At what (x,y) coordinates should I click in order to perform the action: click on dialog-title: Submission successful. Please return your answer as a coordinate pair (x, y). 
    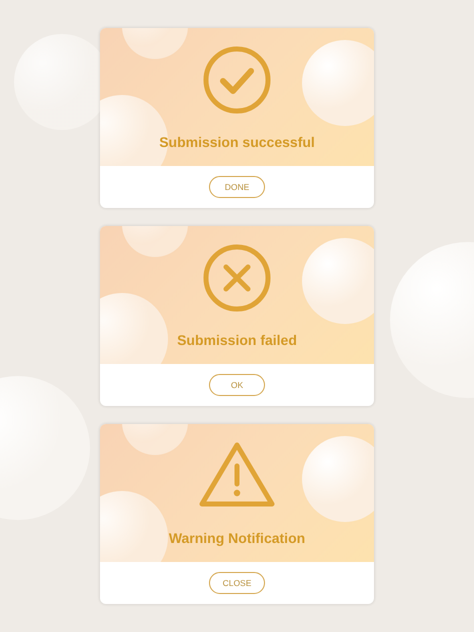
    Looking at the image, I should click on (237, 142).